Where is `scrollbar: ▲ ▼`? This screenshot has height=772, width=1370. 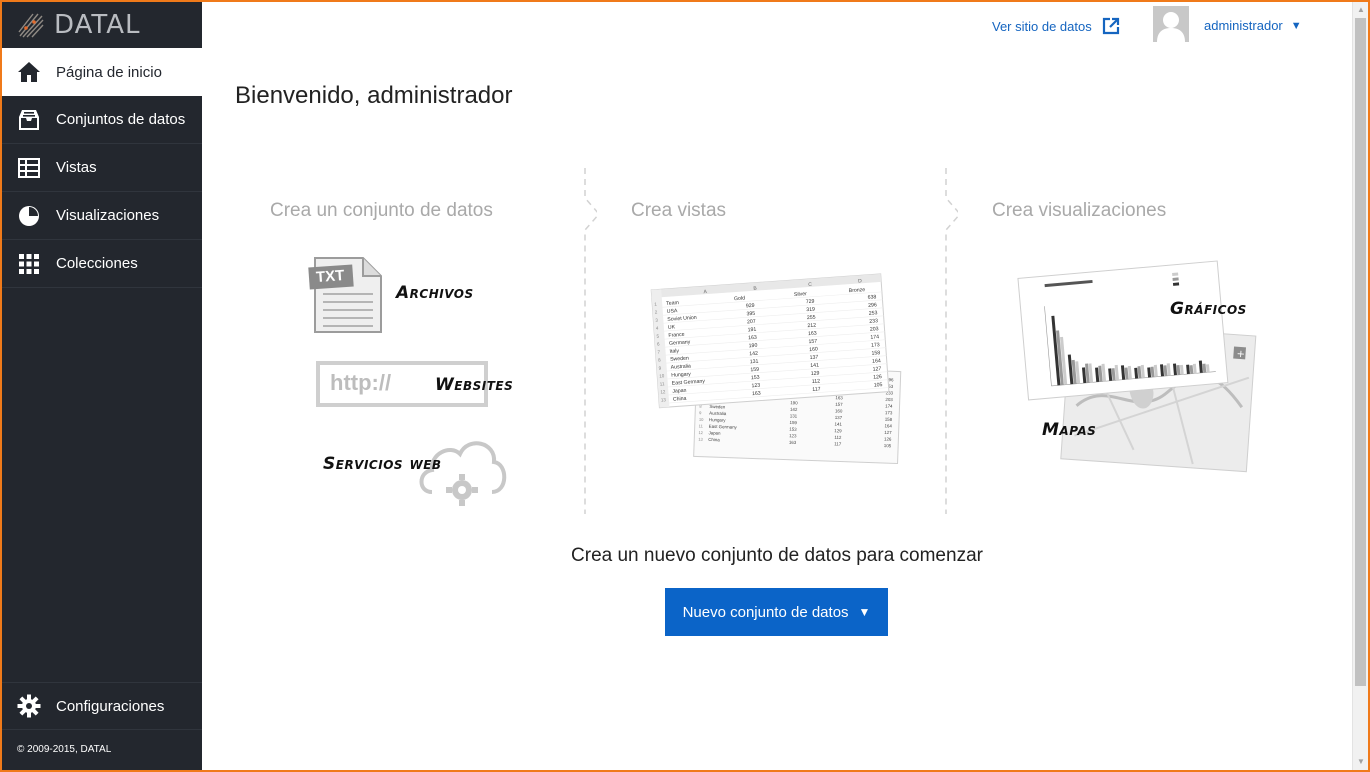 scrollbar: ▲ ▼ is located at coordinates (1360, 386).